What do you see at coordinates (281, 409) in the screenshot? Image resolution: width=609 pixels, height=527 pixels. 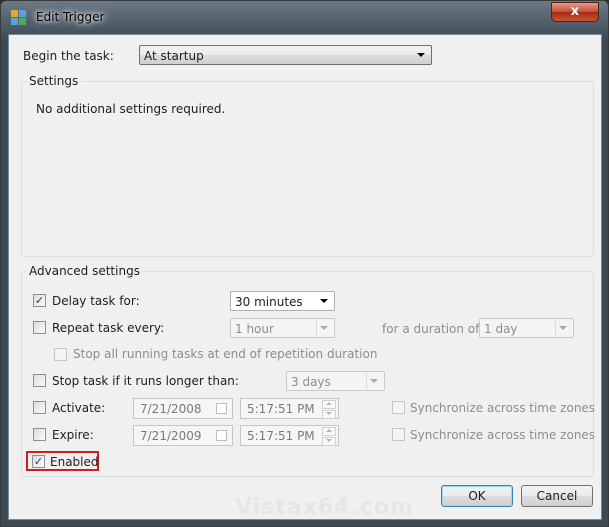 I see `activate-time-value: 5:17:51 PM` at bounding box center [281, 409].